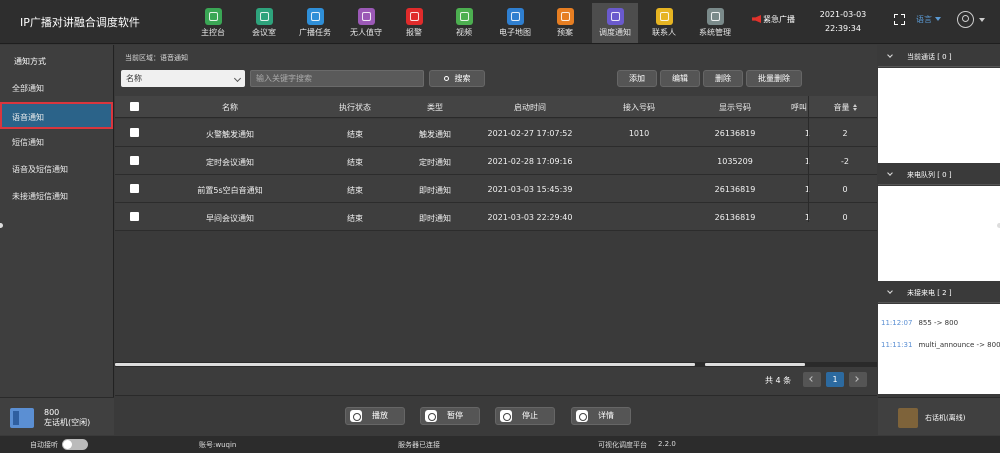 The width and height of the screenshot is (1000, 453). I want to click on horizontal-scrollbar, so click(496, 364).